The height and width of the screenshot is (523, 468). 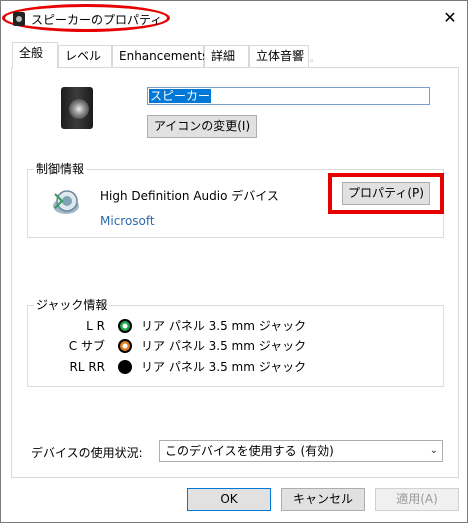 I want to click on controller-vendor: Microsoft, so click(x=127, y=221).